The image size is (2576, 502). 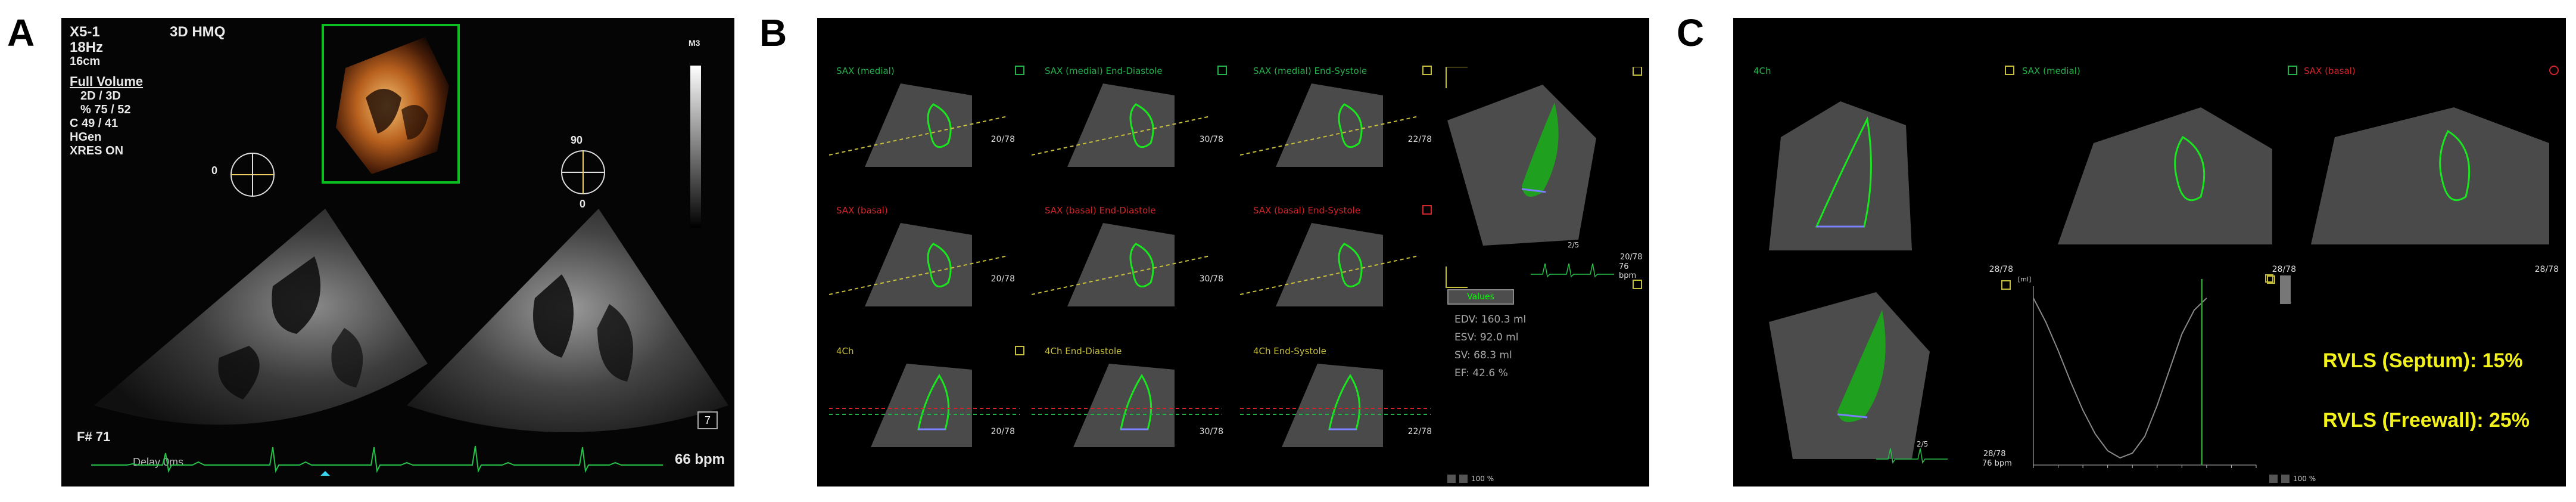 I want to click on metric-sv: SV: 68.3 ml, so click(x=1483, y=355).